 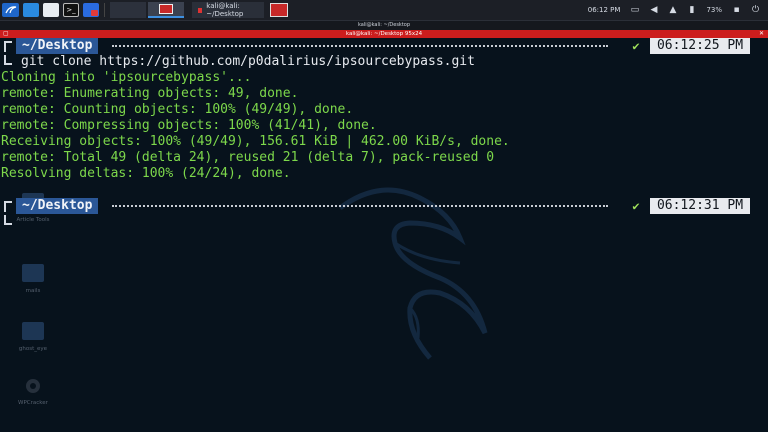 What do you see at coordinates (700, 46) in the screenshot?
I see `prompt-time: 06:12:25 PM` at bounding box center [700, 46].